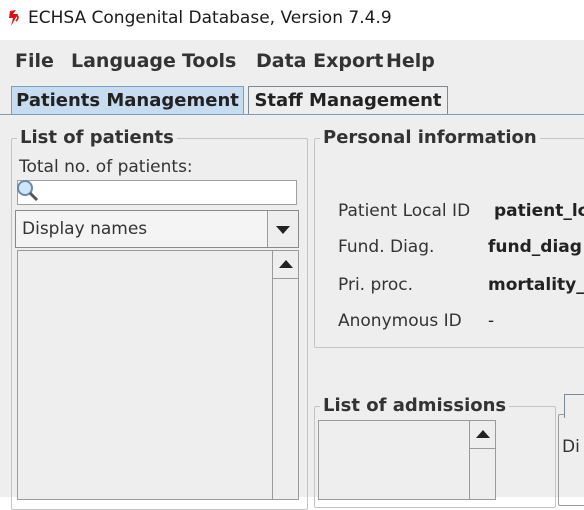 The width and height of the screenshot is (584, 510). I want to click on menu-language: Language, so click(123, 61).